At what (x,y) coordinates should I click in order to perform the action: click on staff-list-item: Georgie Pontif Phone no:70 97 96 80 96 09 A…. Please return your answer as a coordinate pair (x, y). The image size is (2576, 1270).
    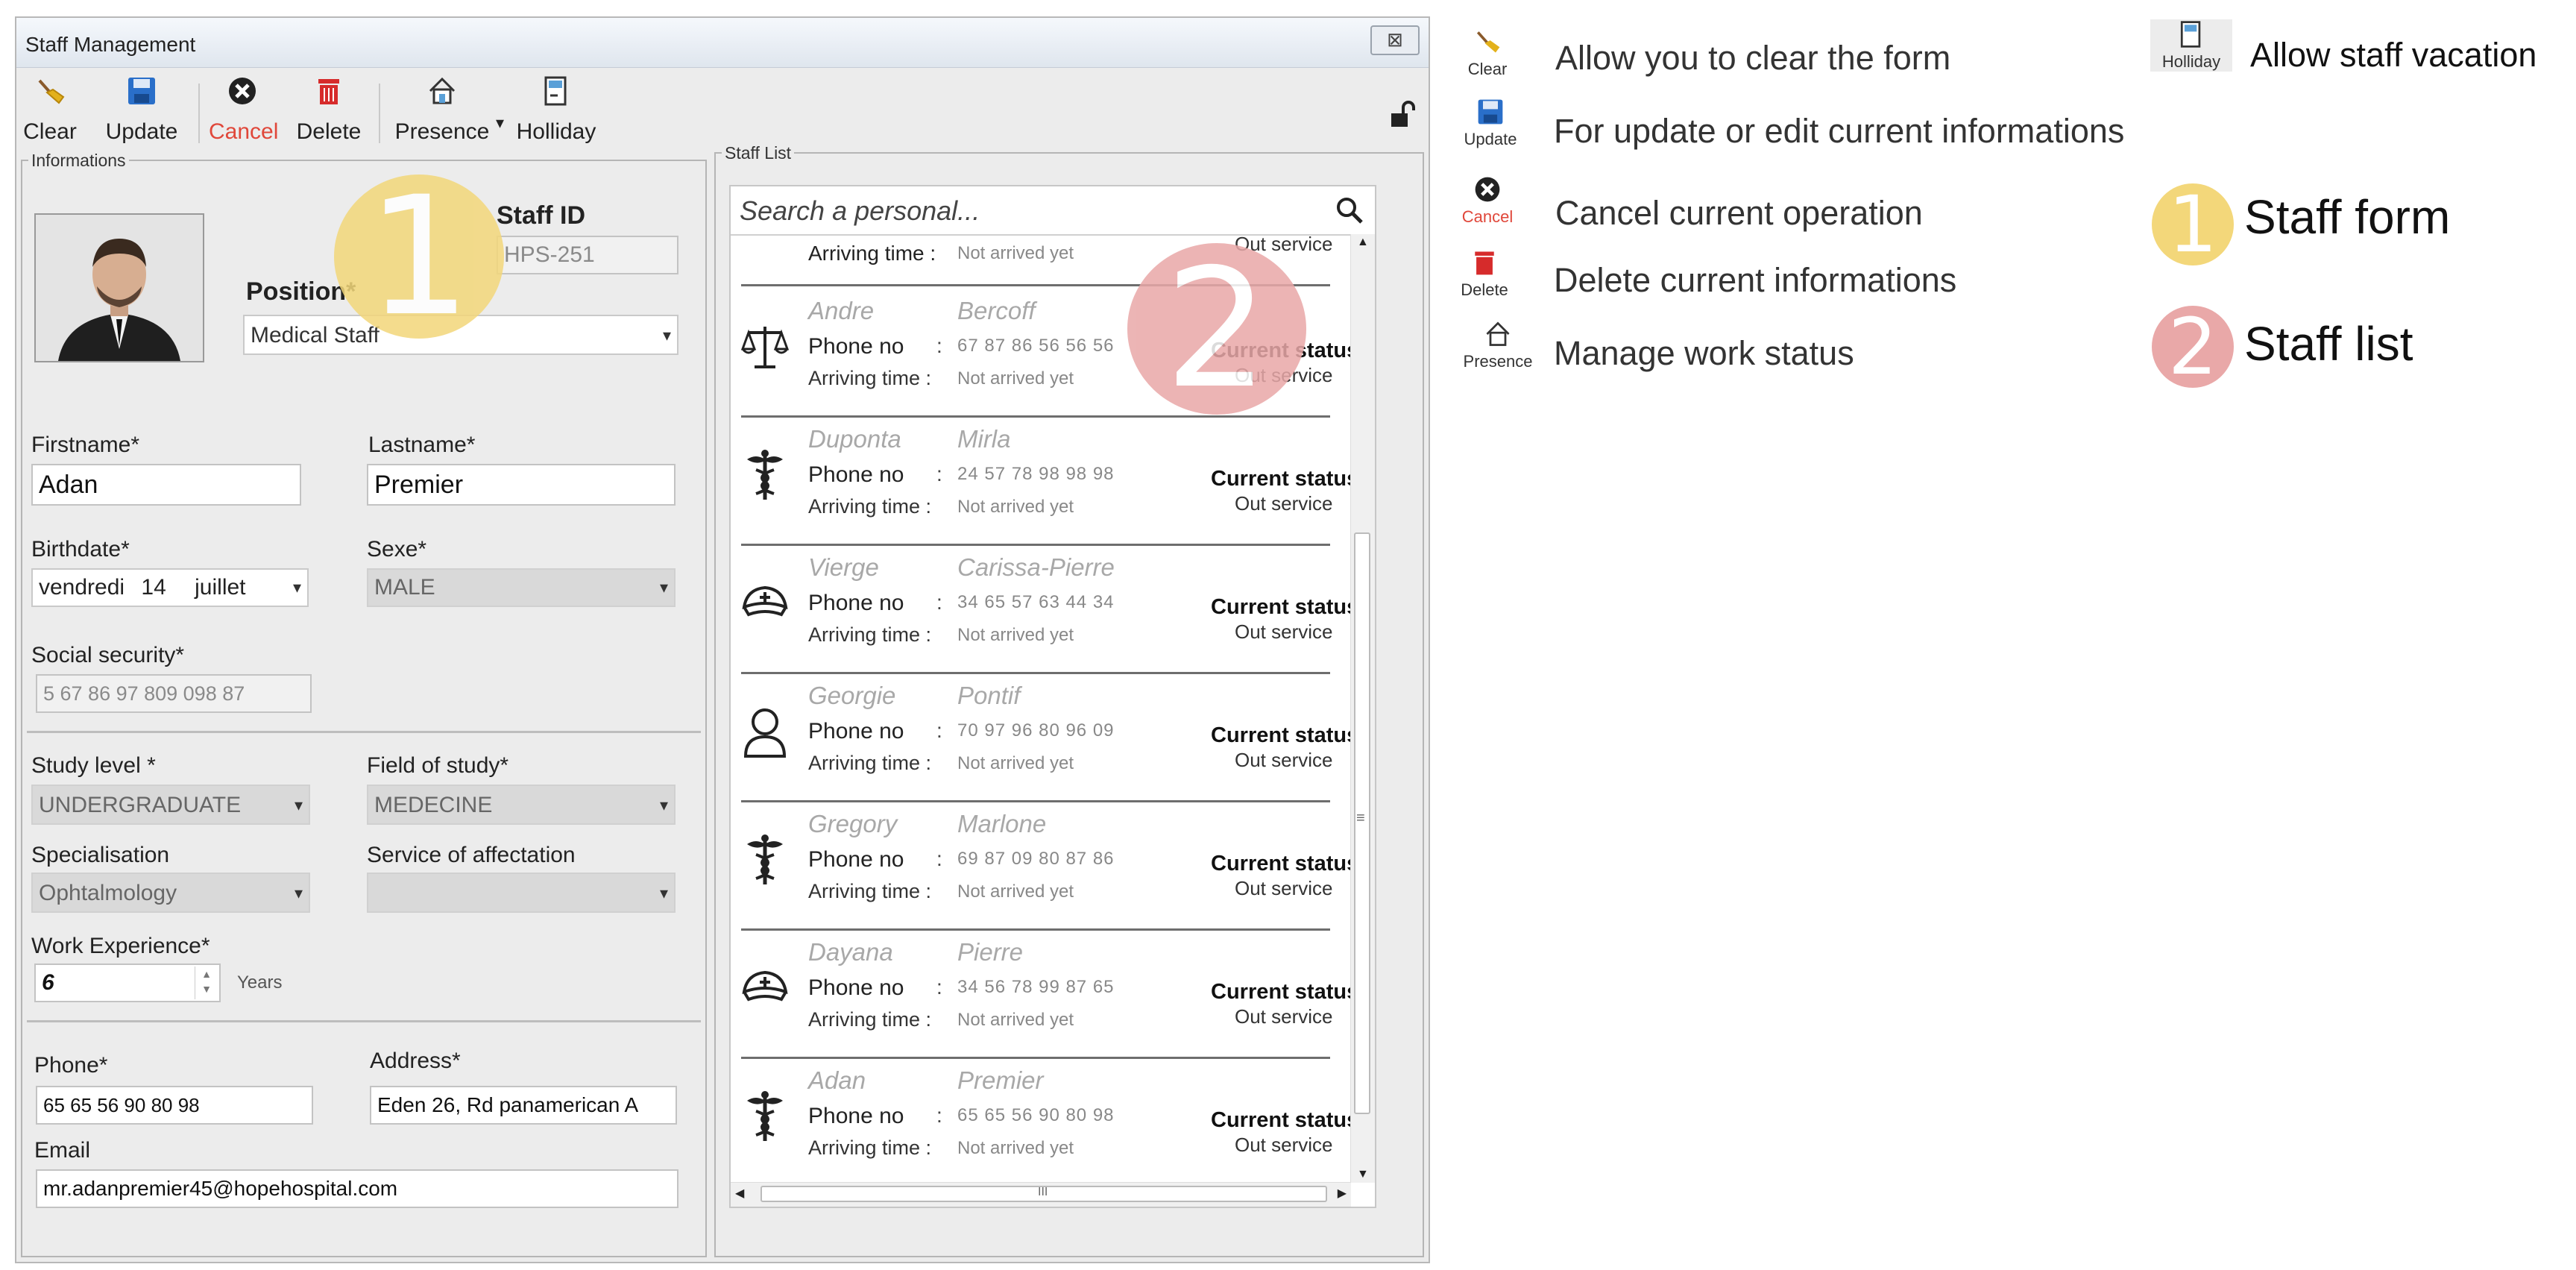
    Looking at the image, I should click on (1049, 739).